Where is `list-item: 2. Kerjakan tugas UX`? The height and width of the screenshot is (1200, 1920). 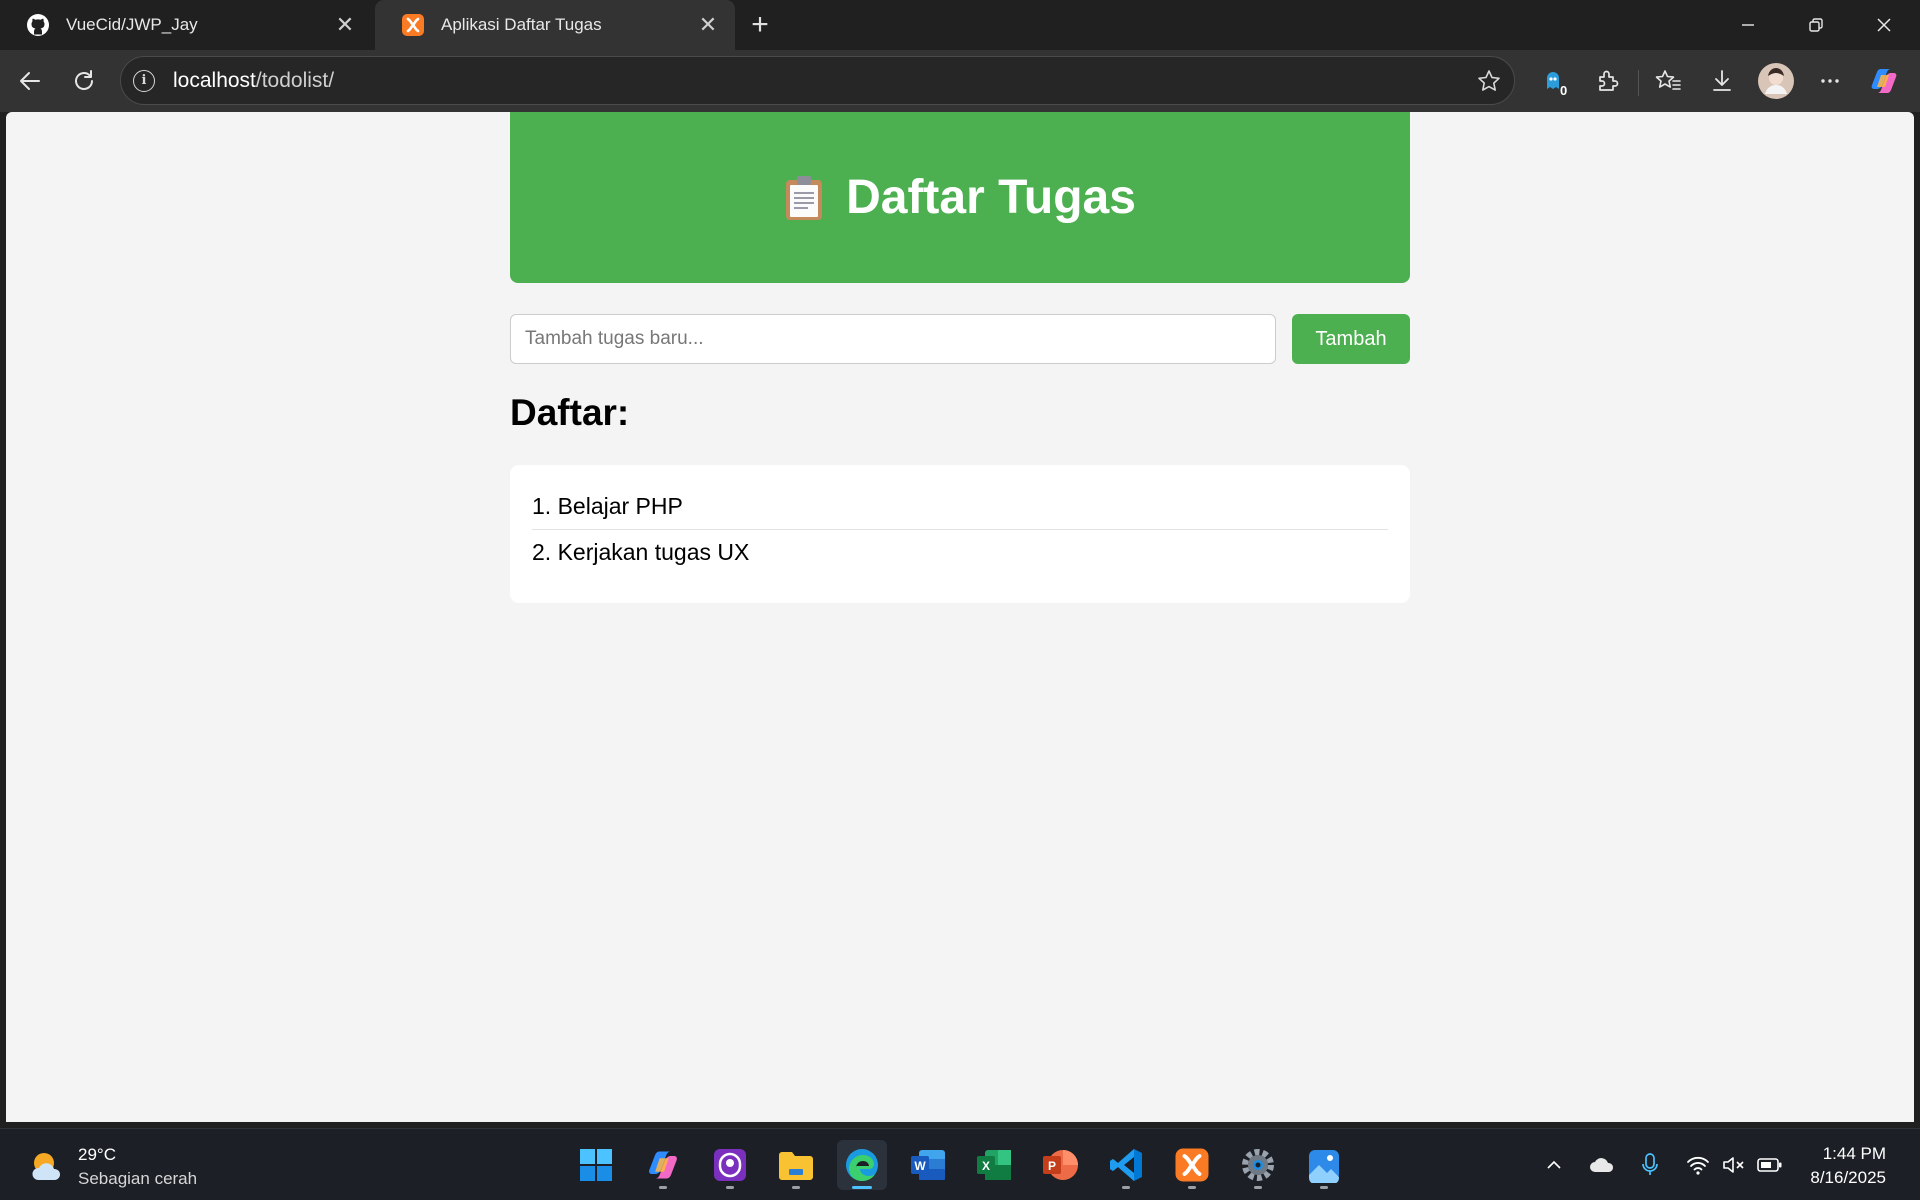 list-item: 2. Kerjakan tugas UX is located at coordinates (960, 552).